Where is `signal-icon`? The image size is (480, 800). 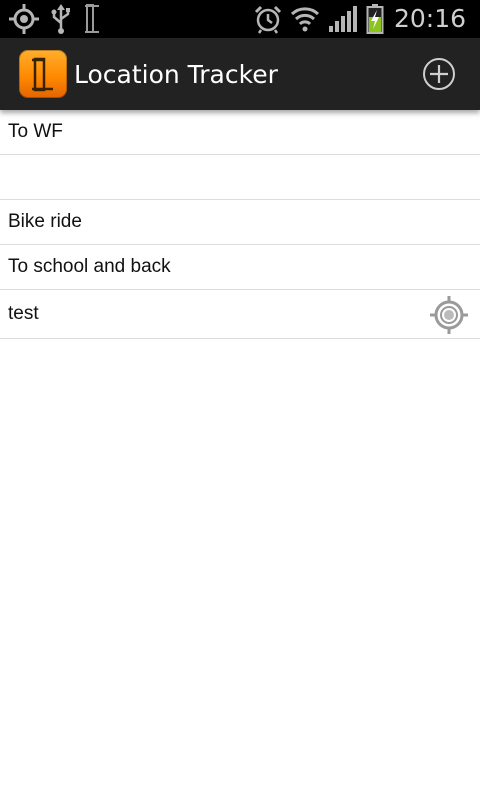
signal-icon is located at coordinates (342, 19).